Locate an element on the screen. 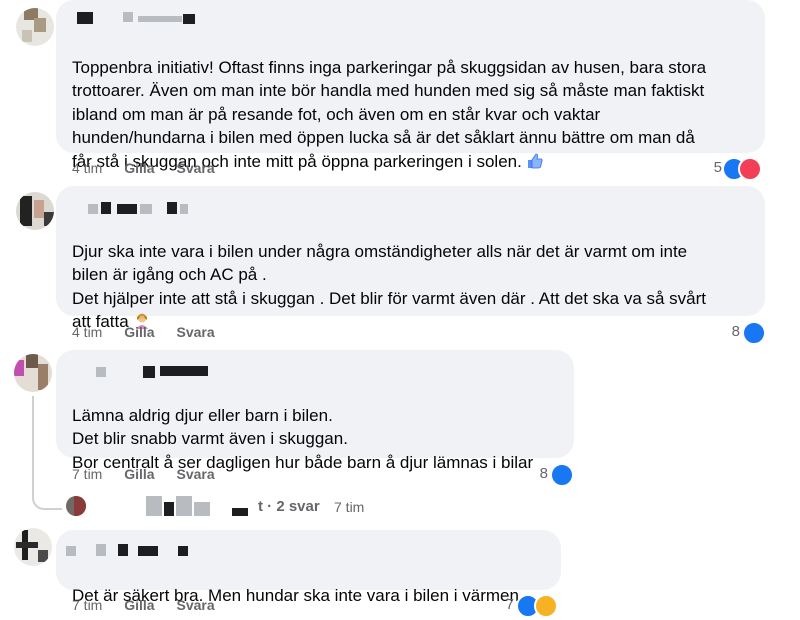  love-reaction-icon is located at coordinates (750, 169).